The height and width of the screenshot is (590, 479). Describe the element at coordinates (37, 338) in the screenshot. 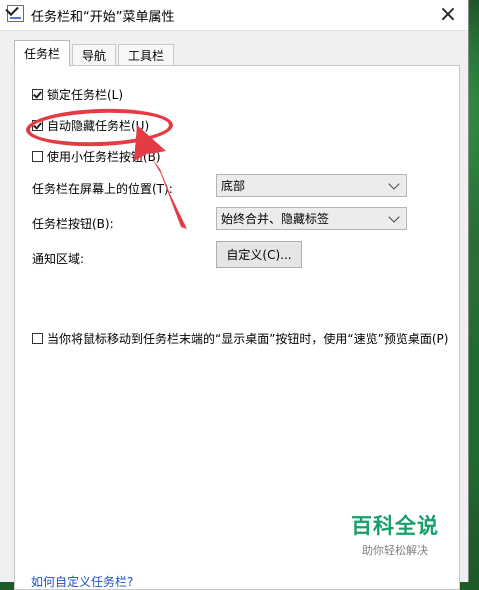

I see `peek-desktop-checkbox` at that location.